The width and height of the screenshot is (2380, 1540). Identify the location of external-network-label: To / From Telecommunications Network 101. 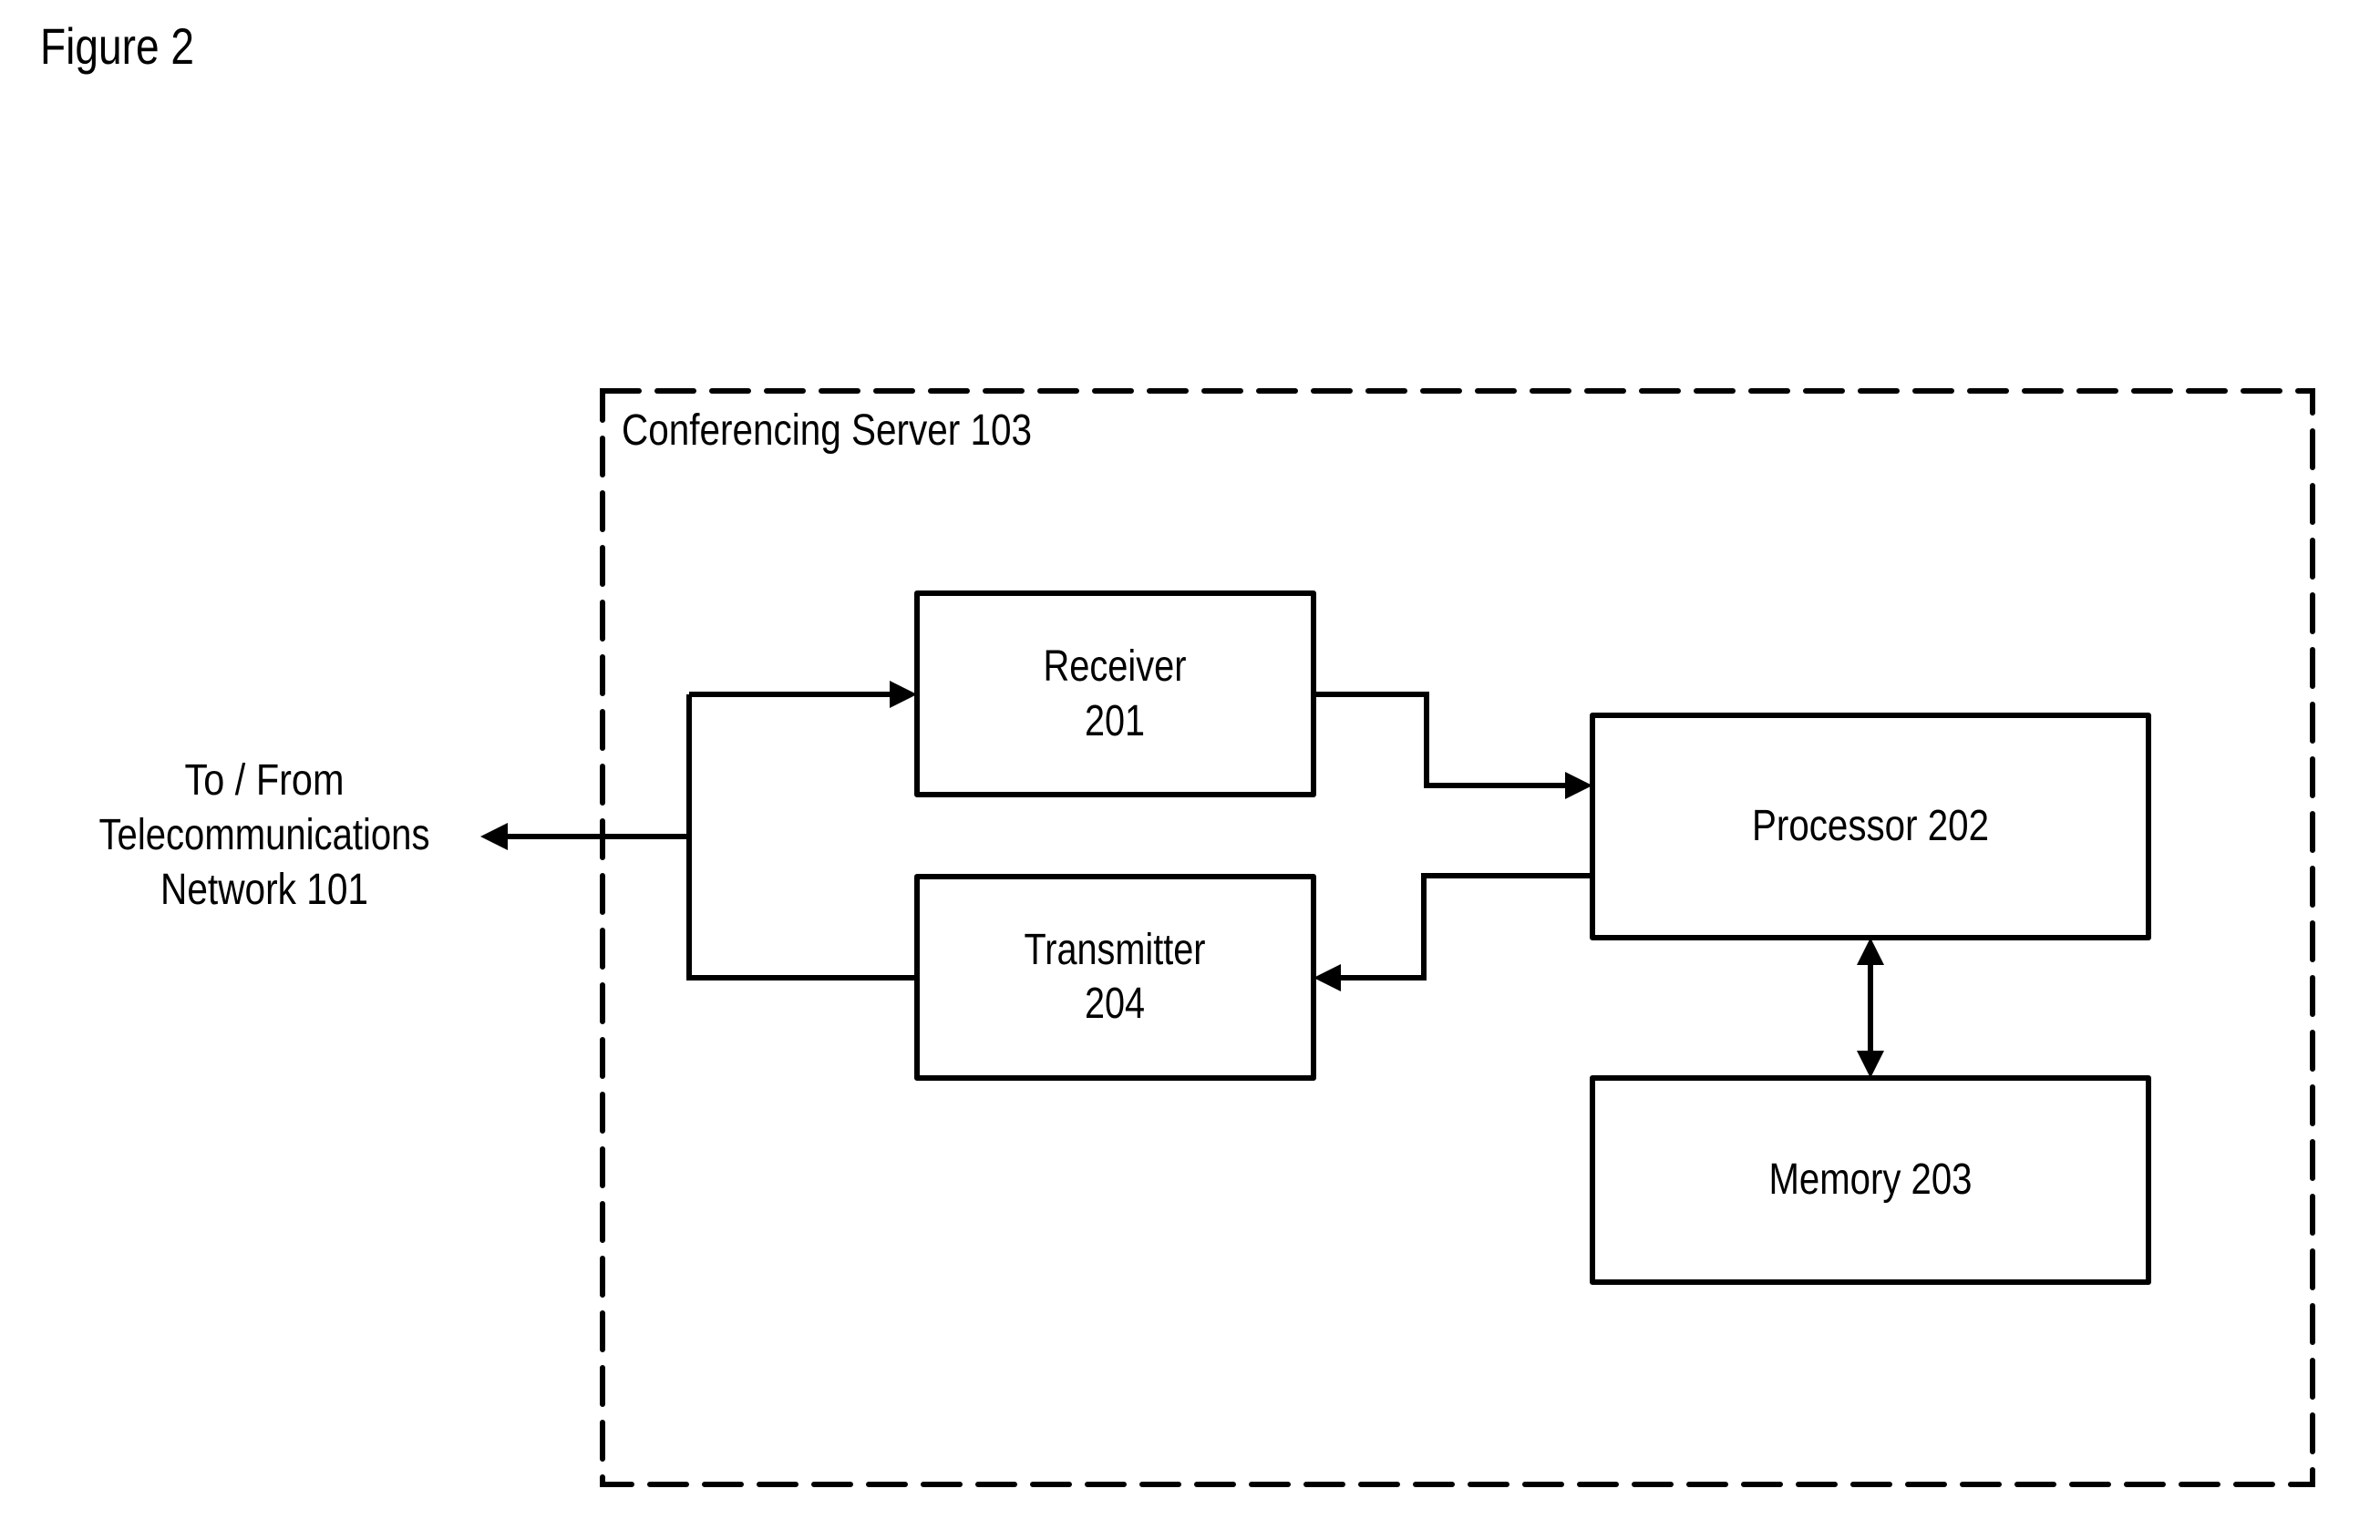
(264, 835).